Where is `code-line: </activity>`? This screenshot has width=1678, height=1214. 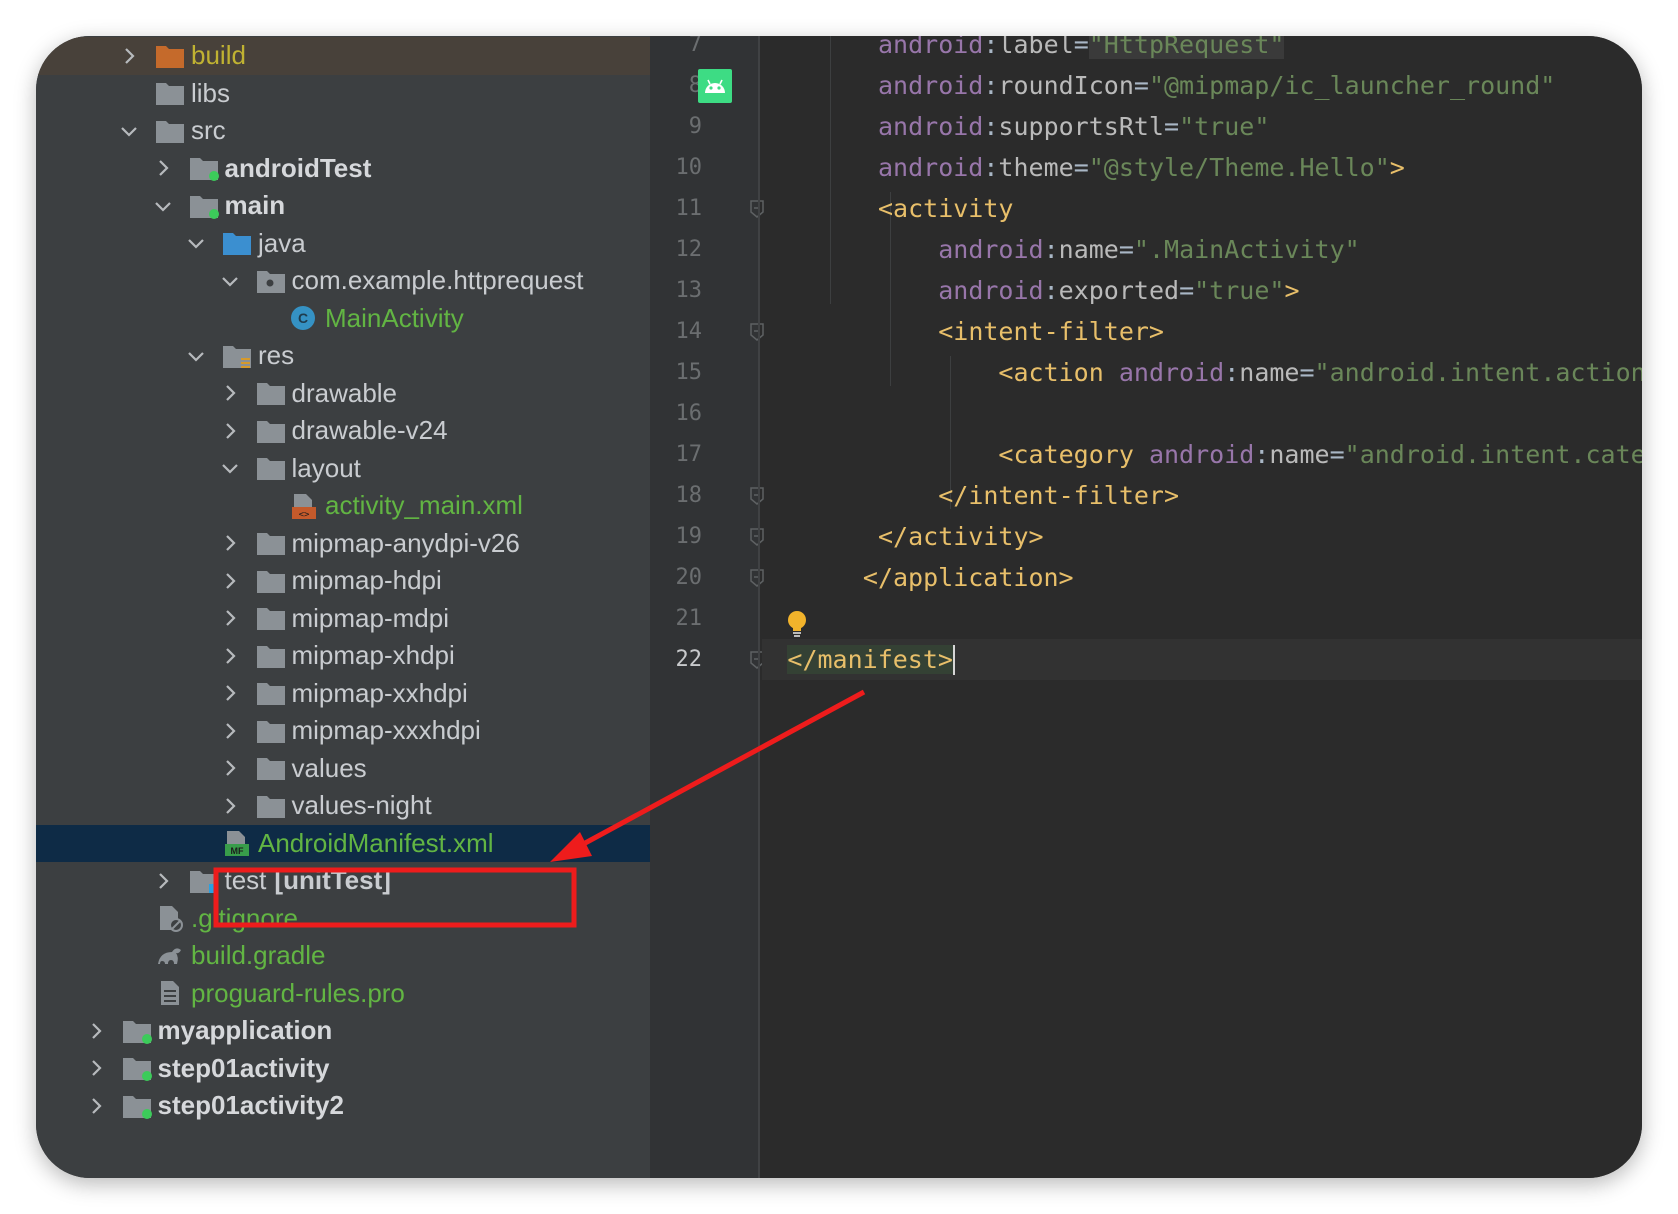
code-line: </activity> is located at coordinates (1146, 536).